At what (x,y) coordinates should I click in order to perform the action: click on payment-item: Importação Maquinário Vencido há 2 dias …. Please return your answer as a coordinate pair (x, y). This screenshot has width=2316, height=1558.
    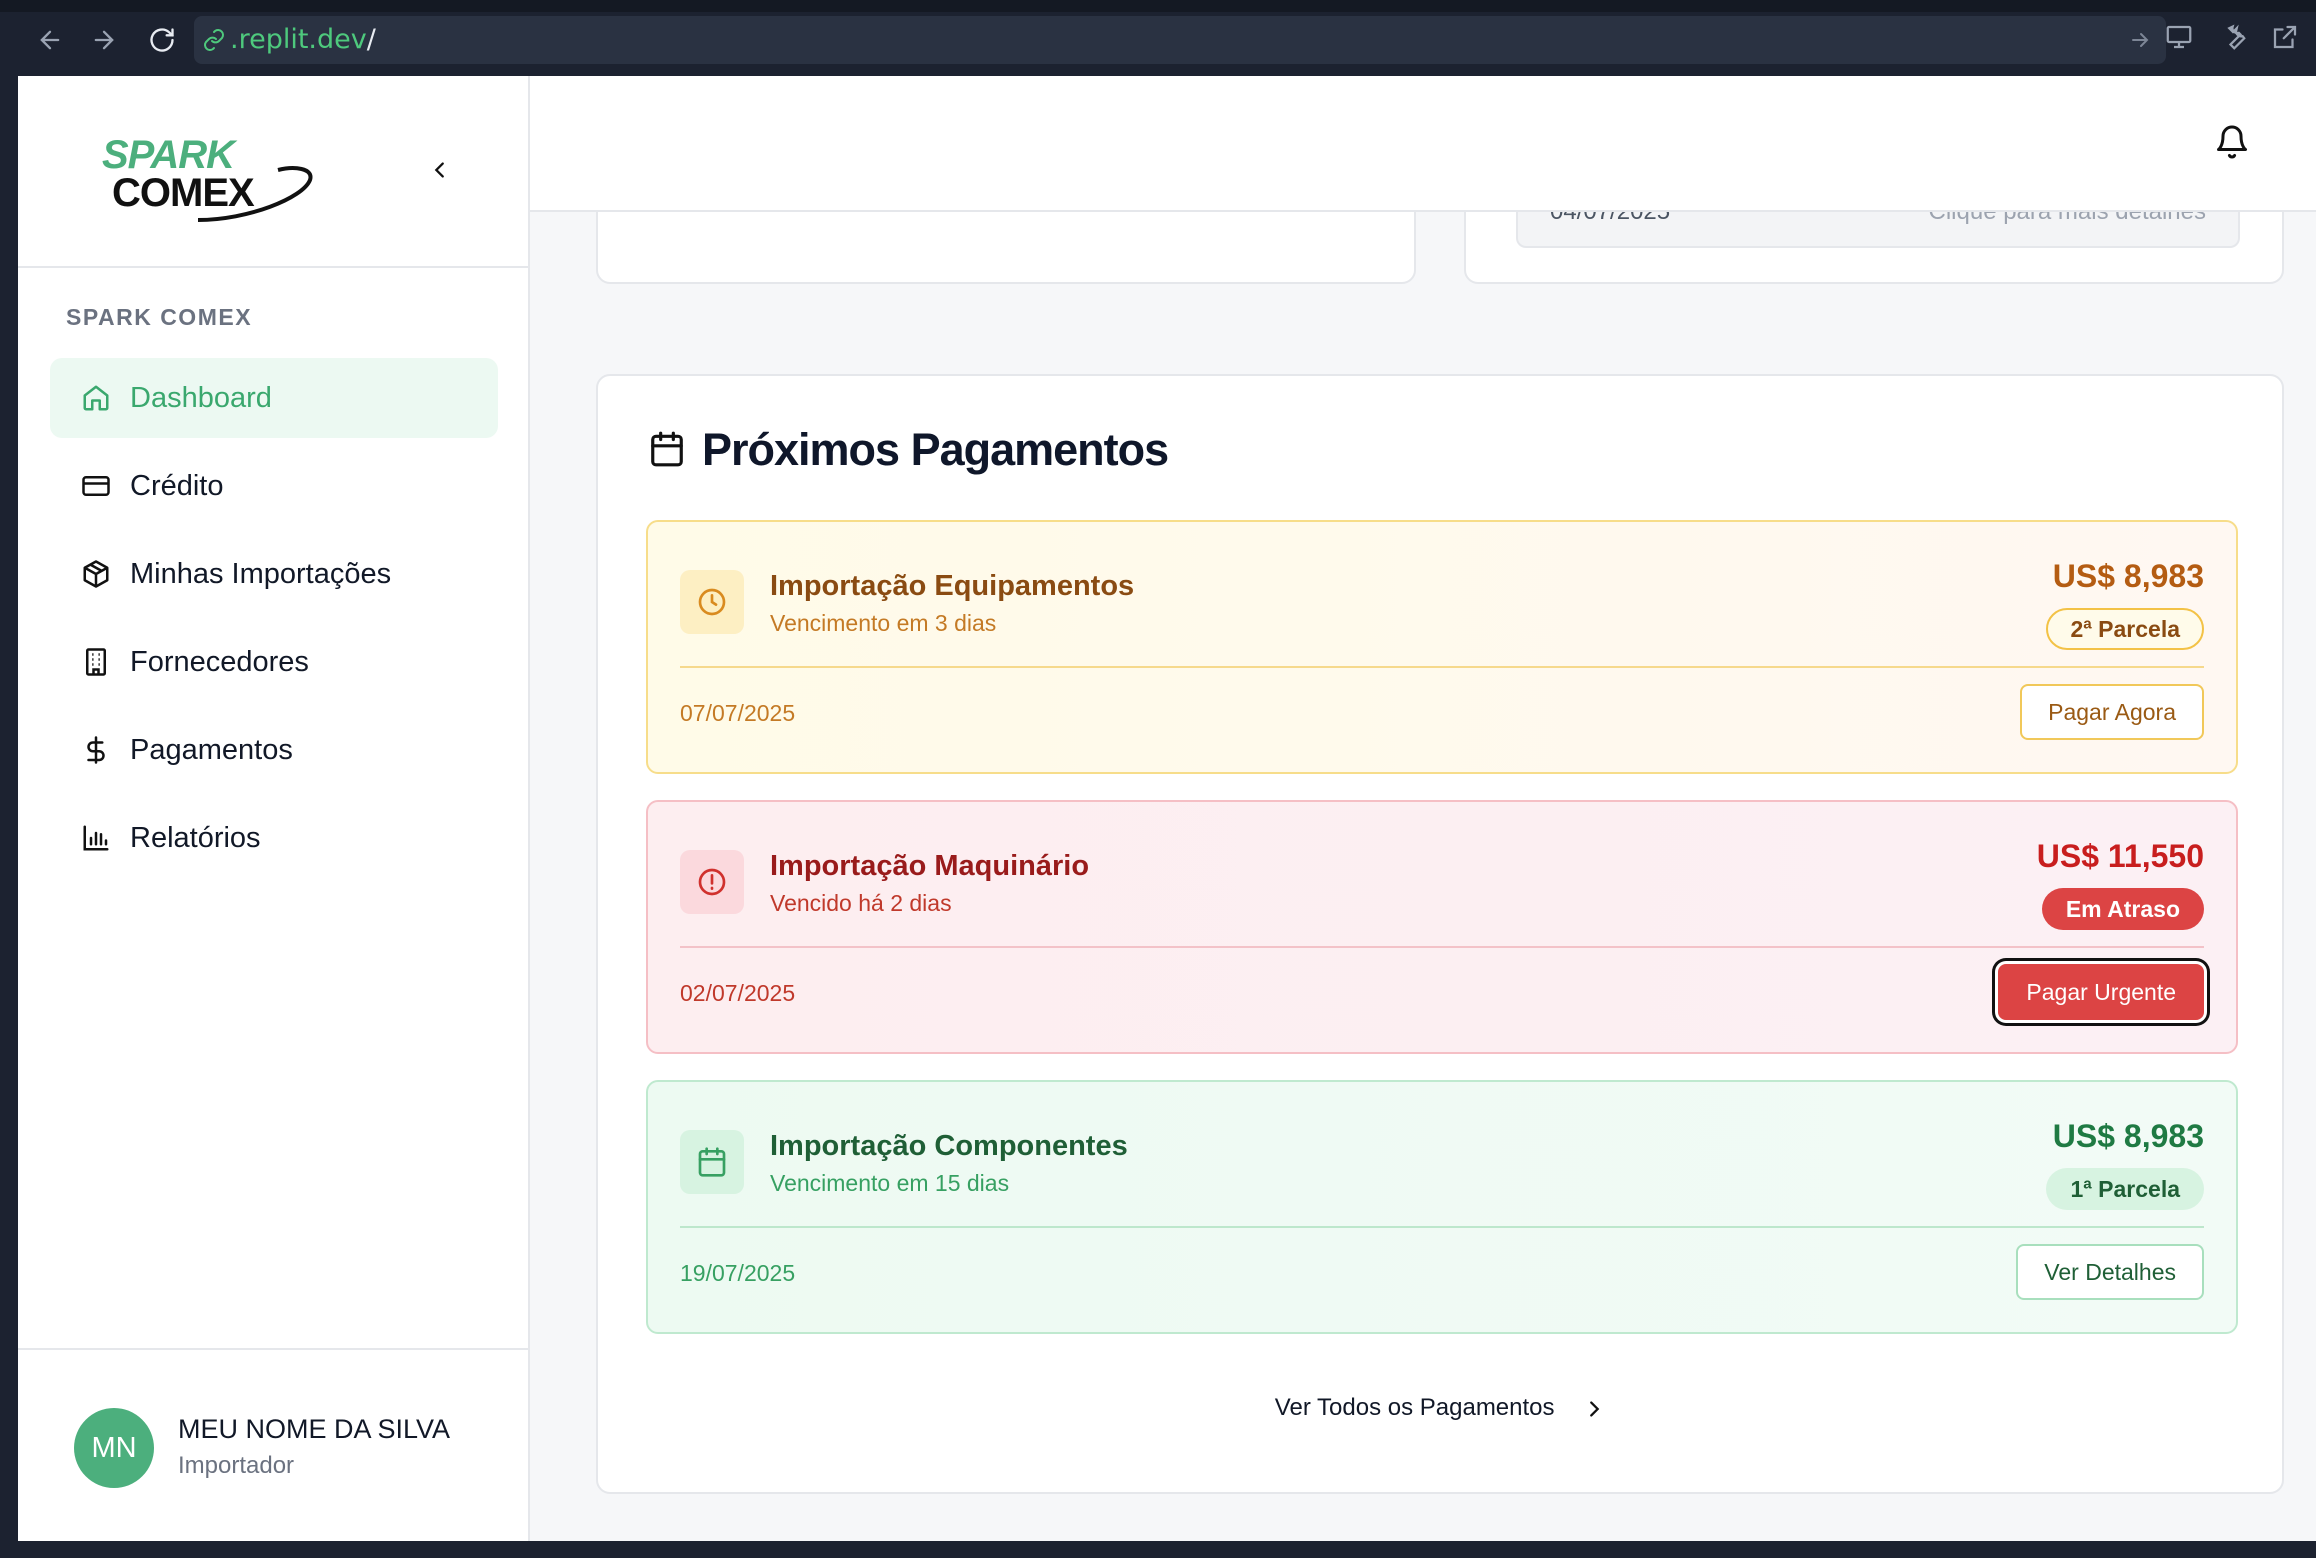
    Looking at the image, I should click on (1442, 927).